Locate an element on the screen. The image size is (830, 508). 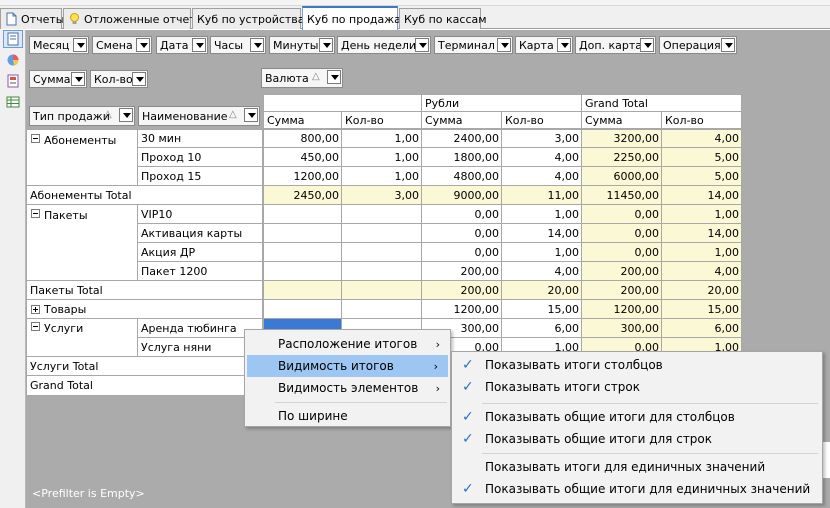
tab-sales-cube: Куб по продажам is located at coordinates (355, 18).